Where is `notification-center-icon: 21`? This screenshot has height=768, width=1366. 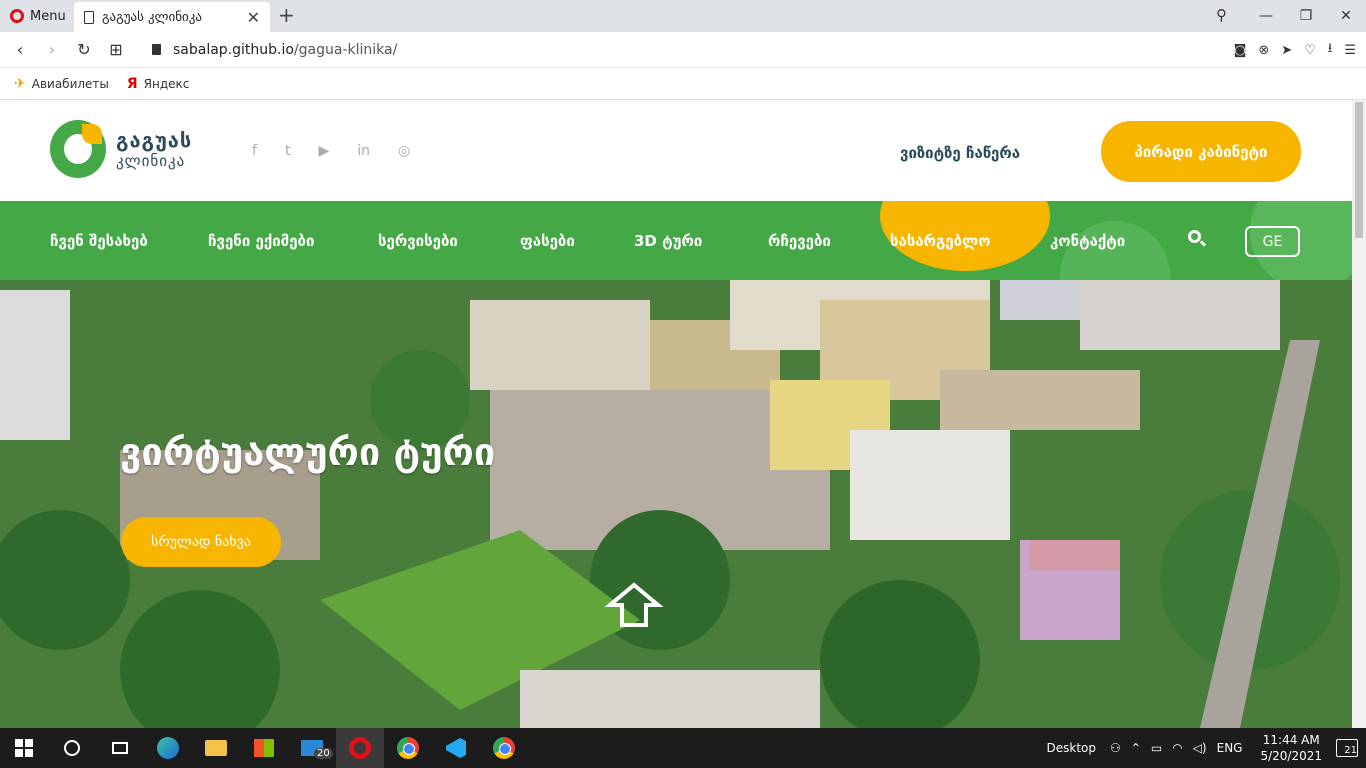
notification-center-icon: 21 is located at coordinates (1347, 748).